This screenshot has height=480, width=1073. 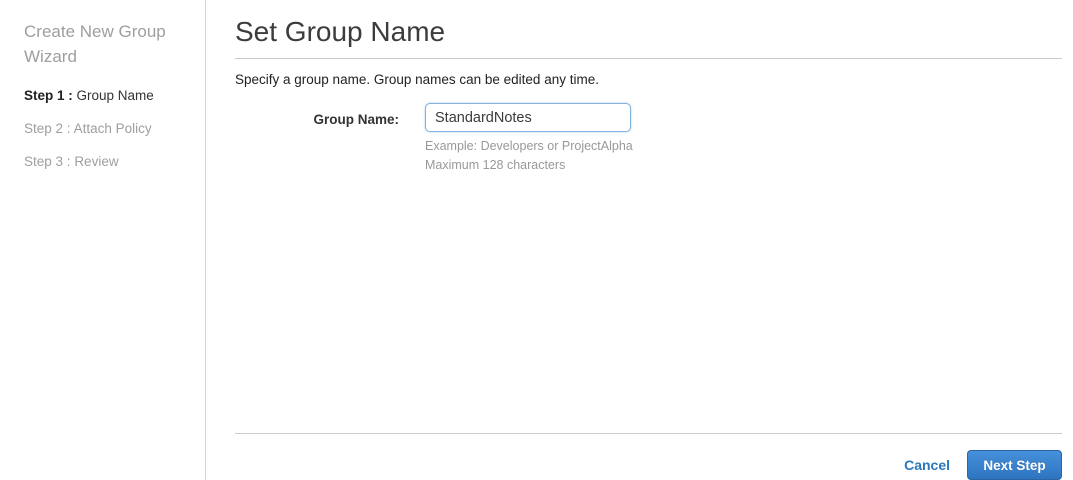 I want to click on sidebar-step-attach-policy: Step 2 : Attach Policy, so click(x=104, y=128).